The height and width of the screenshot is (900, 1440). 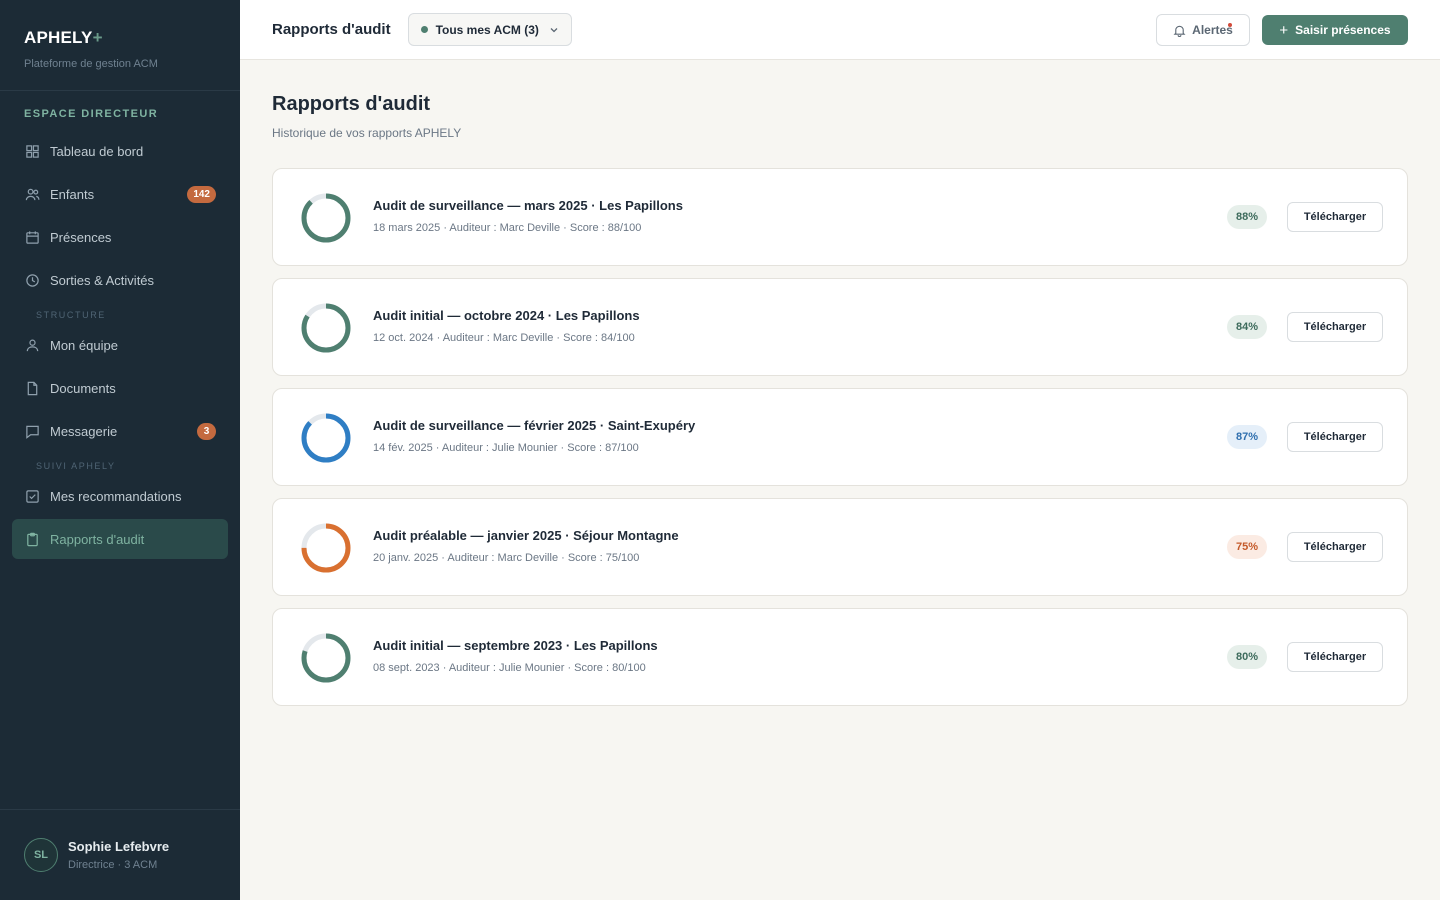 I want to click on section-espace-directeur: ESPACE DIRECTEUR, so click(x=91, y=114).